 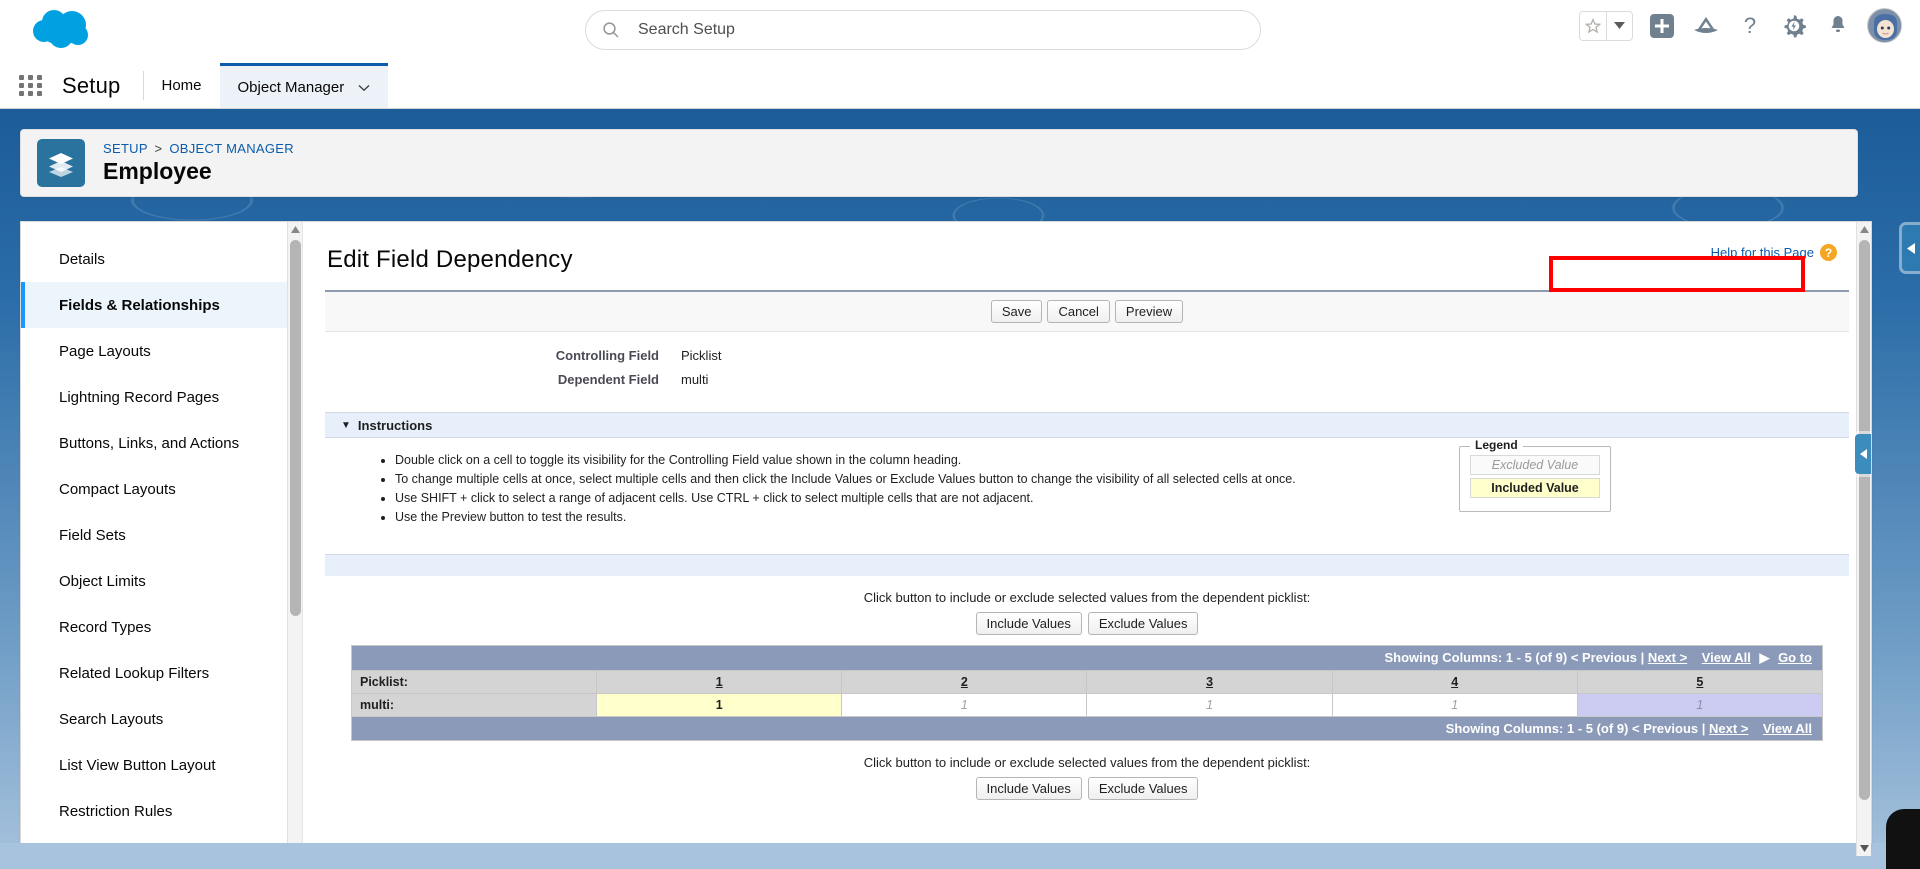 I want to click on include-values-button-top: Include Values, so click(x=1028, y=623).